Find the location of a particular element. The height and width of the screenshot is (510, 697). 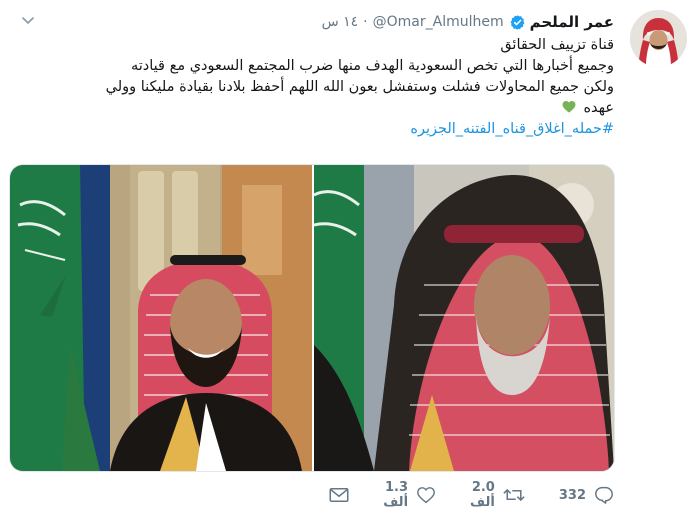

user-handle: @Omar_Almulhem is located at coordinates (438, 22).